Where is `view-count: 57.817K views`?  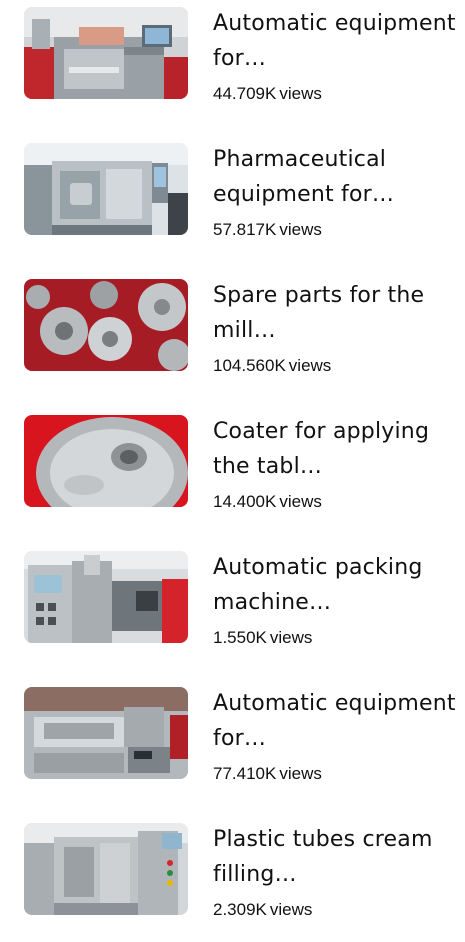 view-count: 57.817K views is located at coordinates (267, 230).